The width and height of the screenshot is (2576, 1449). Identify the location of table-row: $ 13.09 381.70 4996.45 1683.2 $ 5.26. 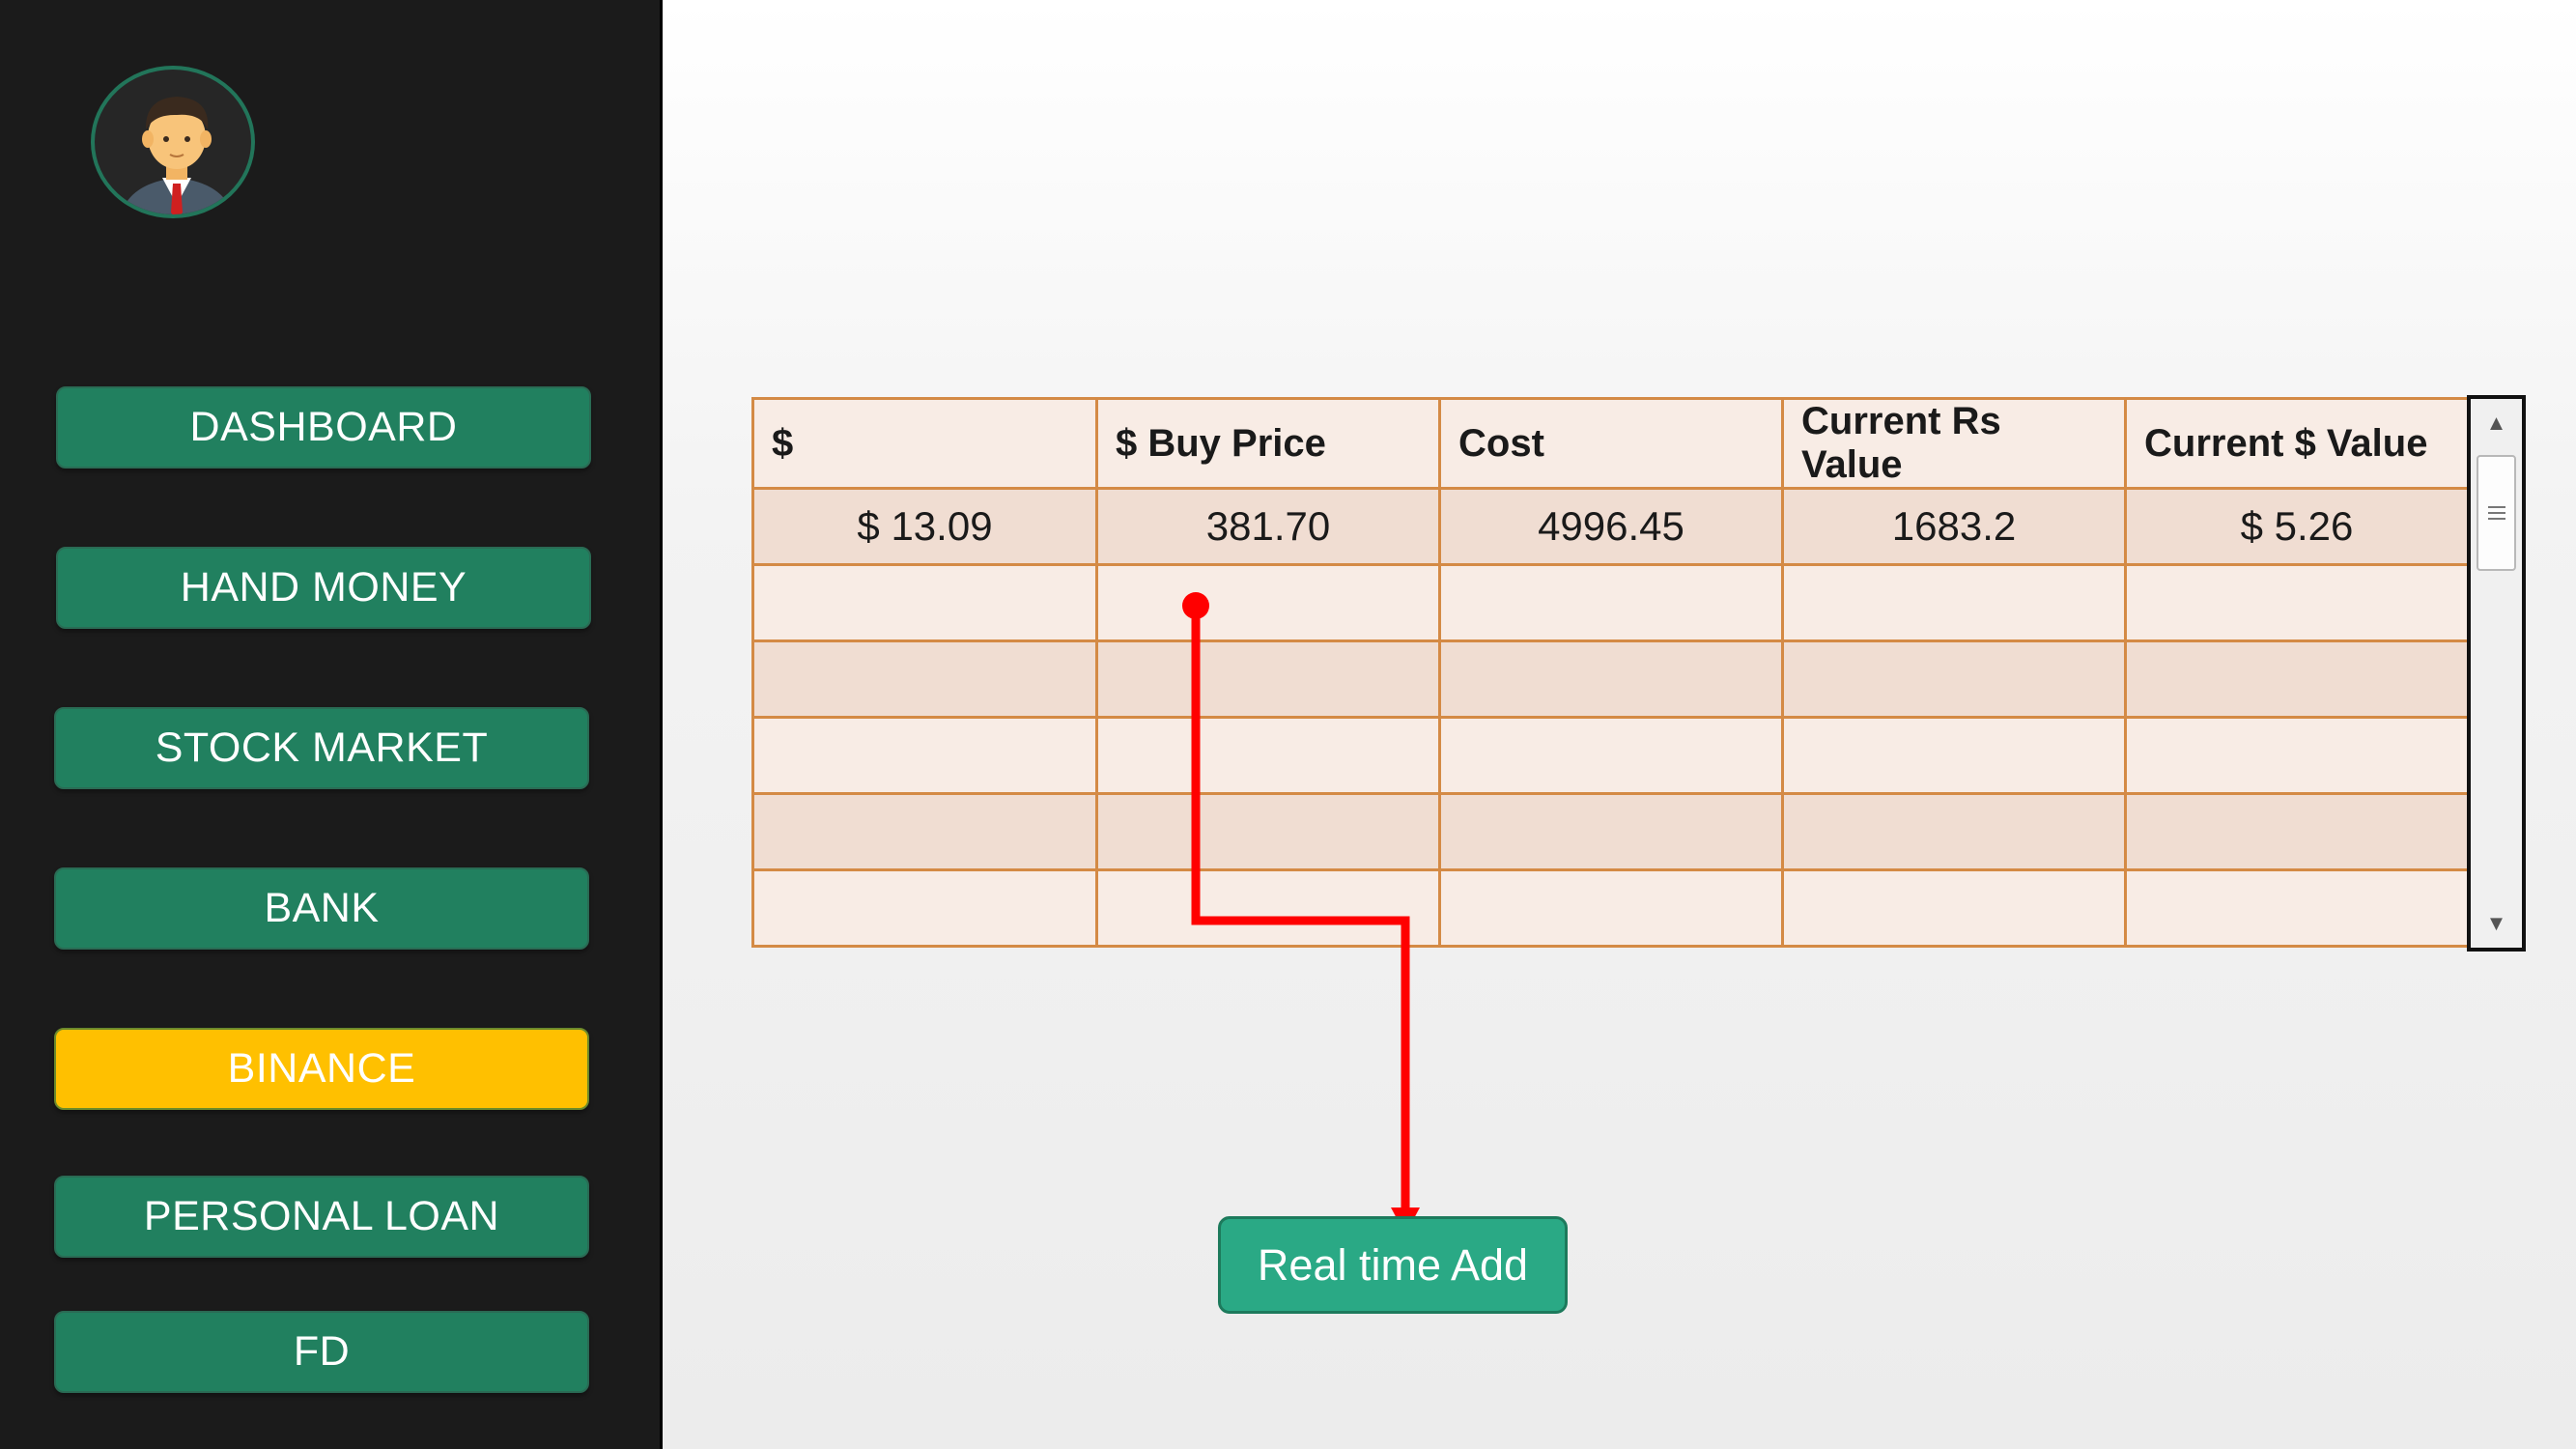
(1610, 526).